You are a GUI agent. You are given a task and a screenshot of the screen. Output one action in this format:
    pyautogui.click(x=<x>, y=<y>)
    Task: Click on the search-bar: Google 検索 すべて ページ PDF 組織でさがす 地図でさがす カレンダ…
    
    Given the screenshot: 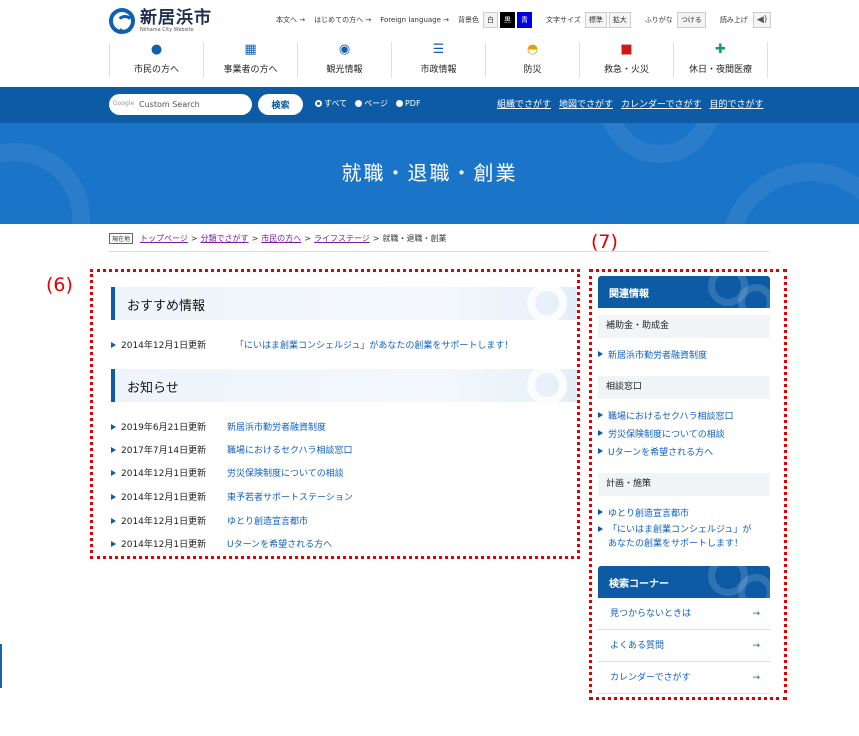 What is the action you would take?
    pyautogui.click(x=429, y=105)
    